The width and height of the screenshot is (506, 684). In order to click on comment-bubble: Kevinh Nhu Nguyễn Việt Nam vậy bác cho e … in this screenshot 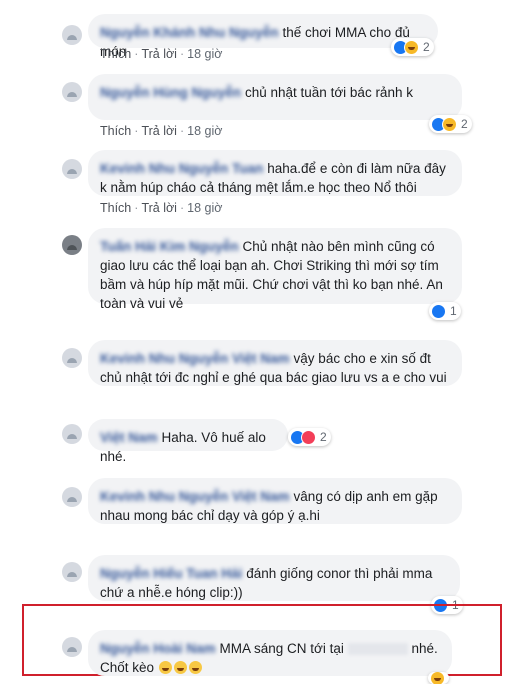, I will do `click(275, 363)`.